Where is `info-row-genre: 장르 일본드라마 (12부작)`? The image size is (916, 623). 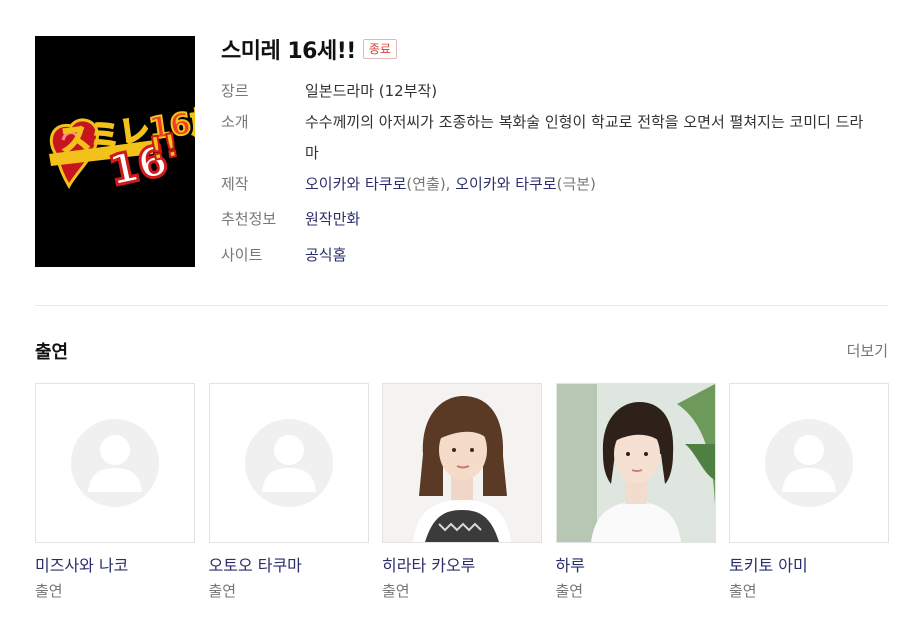 info-row-genre: 장르 일본드라마 (12부작) is located at coordinates (551, 91).